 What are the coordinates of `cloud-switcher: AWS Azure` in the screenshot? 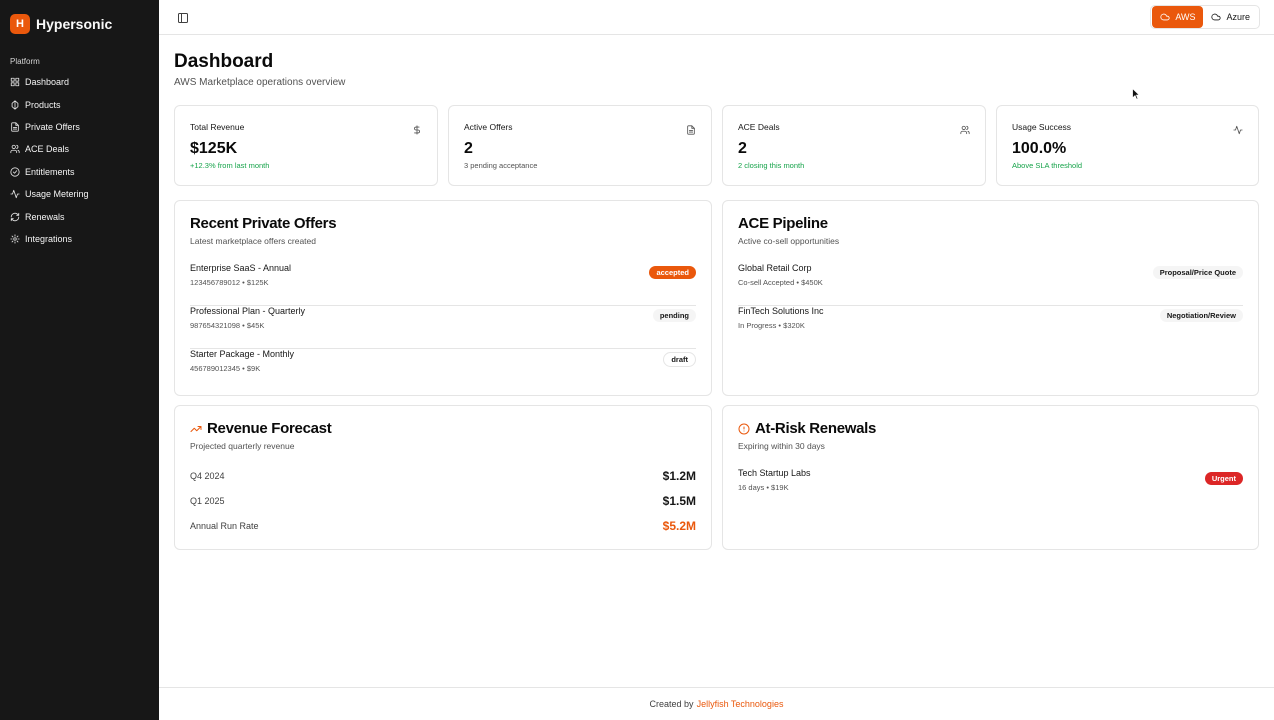 It's located at (1205, 17).